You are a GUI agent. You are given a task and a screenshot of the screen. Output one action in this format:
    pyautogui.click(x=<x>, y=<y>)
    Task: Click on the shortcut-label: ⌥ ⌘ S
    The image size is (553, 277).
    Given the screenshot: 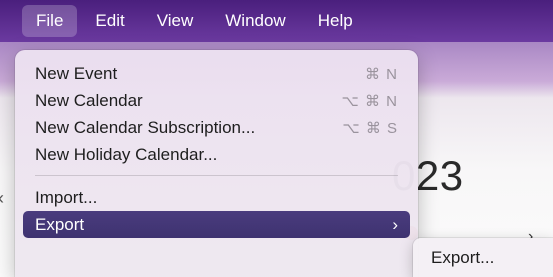 What is the action you would take?
    pyautogui.click(x=370, y=128)
    